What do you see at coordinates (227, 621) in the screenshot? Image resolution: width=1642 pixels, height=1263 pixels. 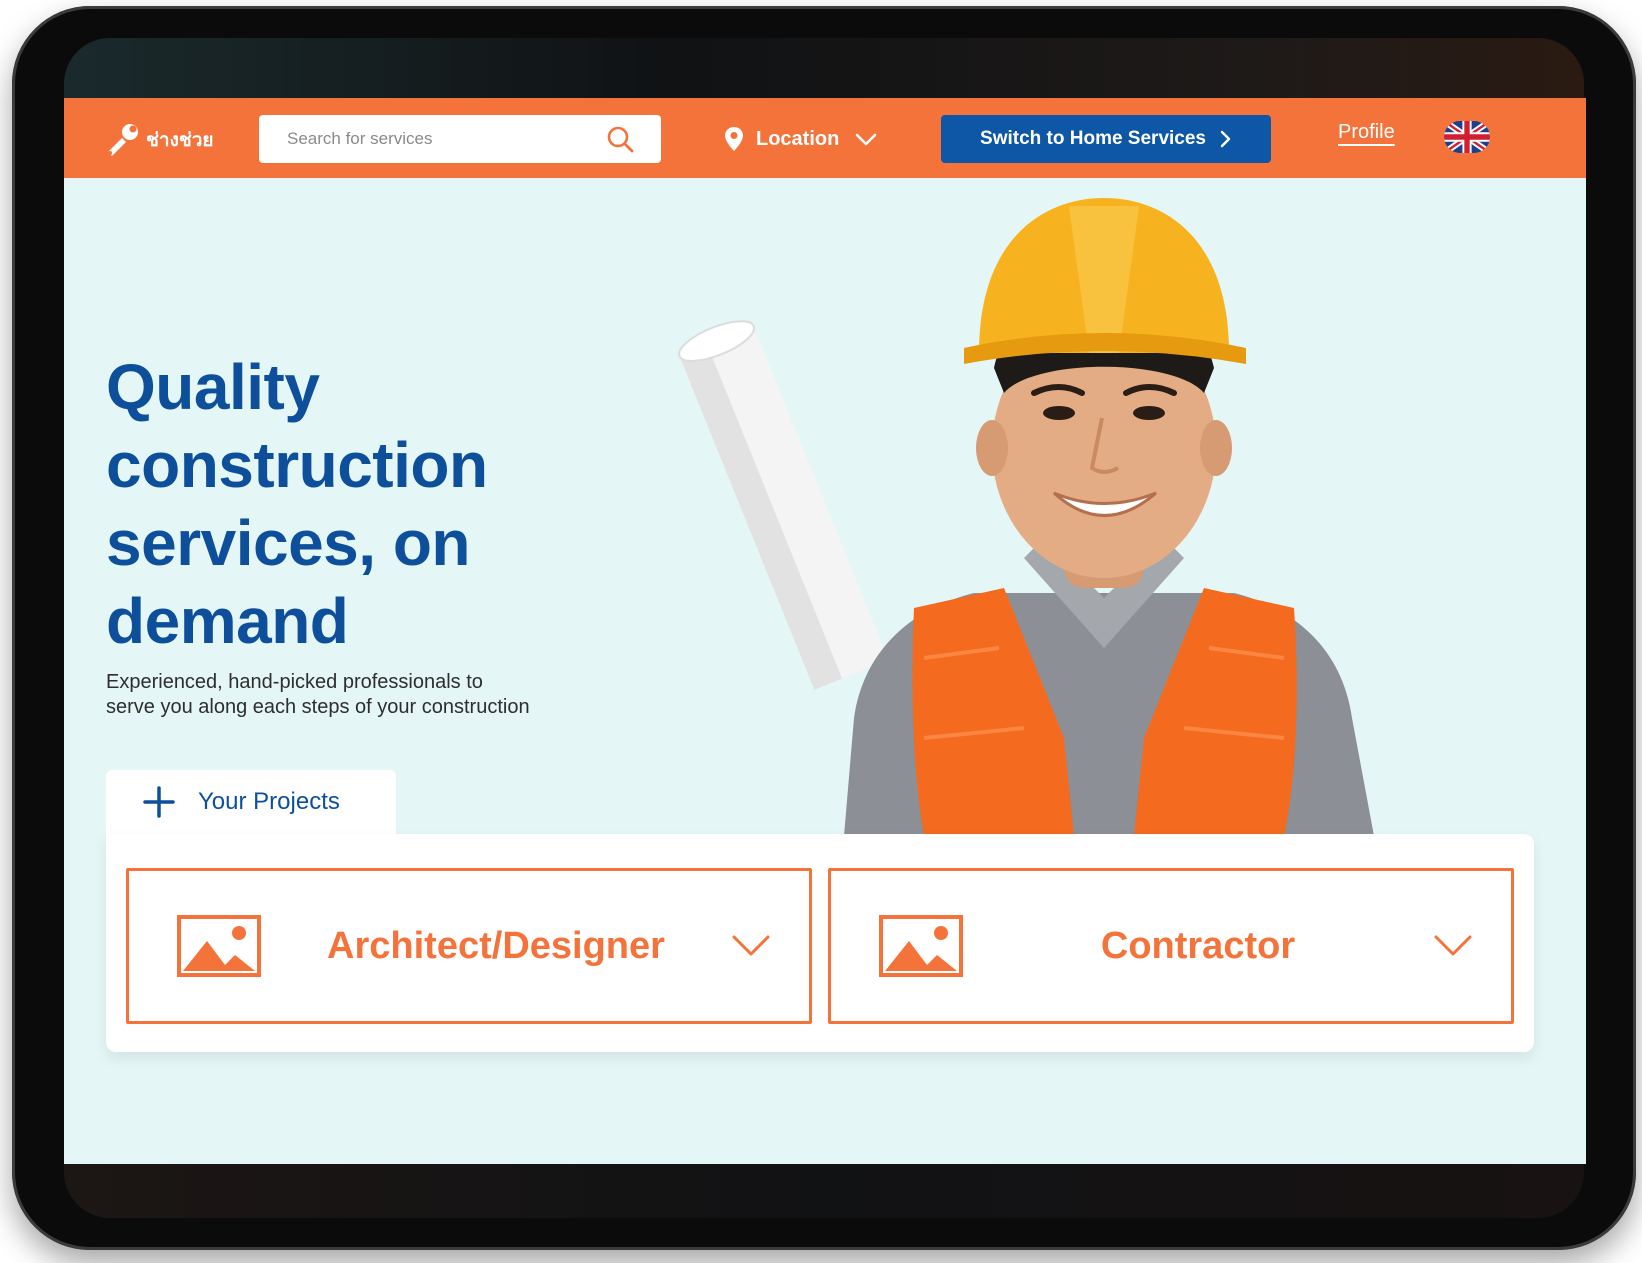 I see `hero-title-line: demand` at bounding box center [227, 621].